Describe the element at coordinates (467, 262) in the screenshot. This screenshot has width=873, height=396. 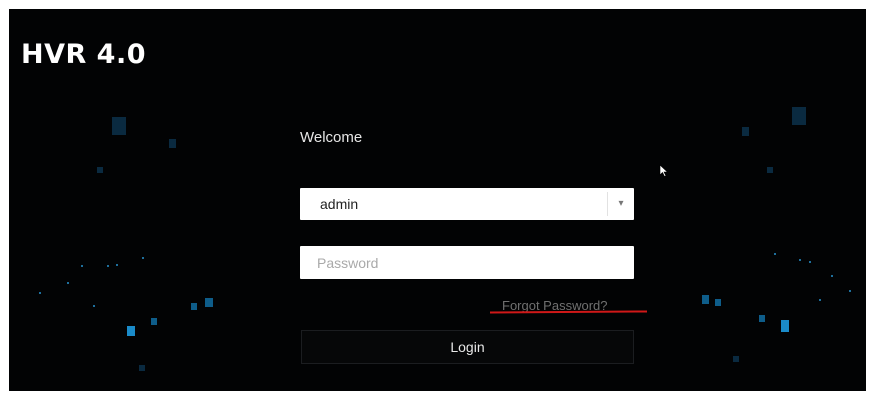
I see `password-input` at that location.